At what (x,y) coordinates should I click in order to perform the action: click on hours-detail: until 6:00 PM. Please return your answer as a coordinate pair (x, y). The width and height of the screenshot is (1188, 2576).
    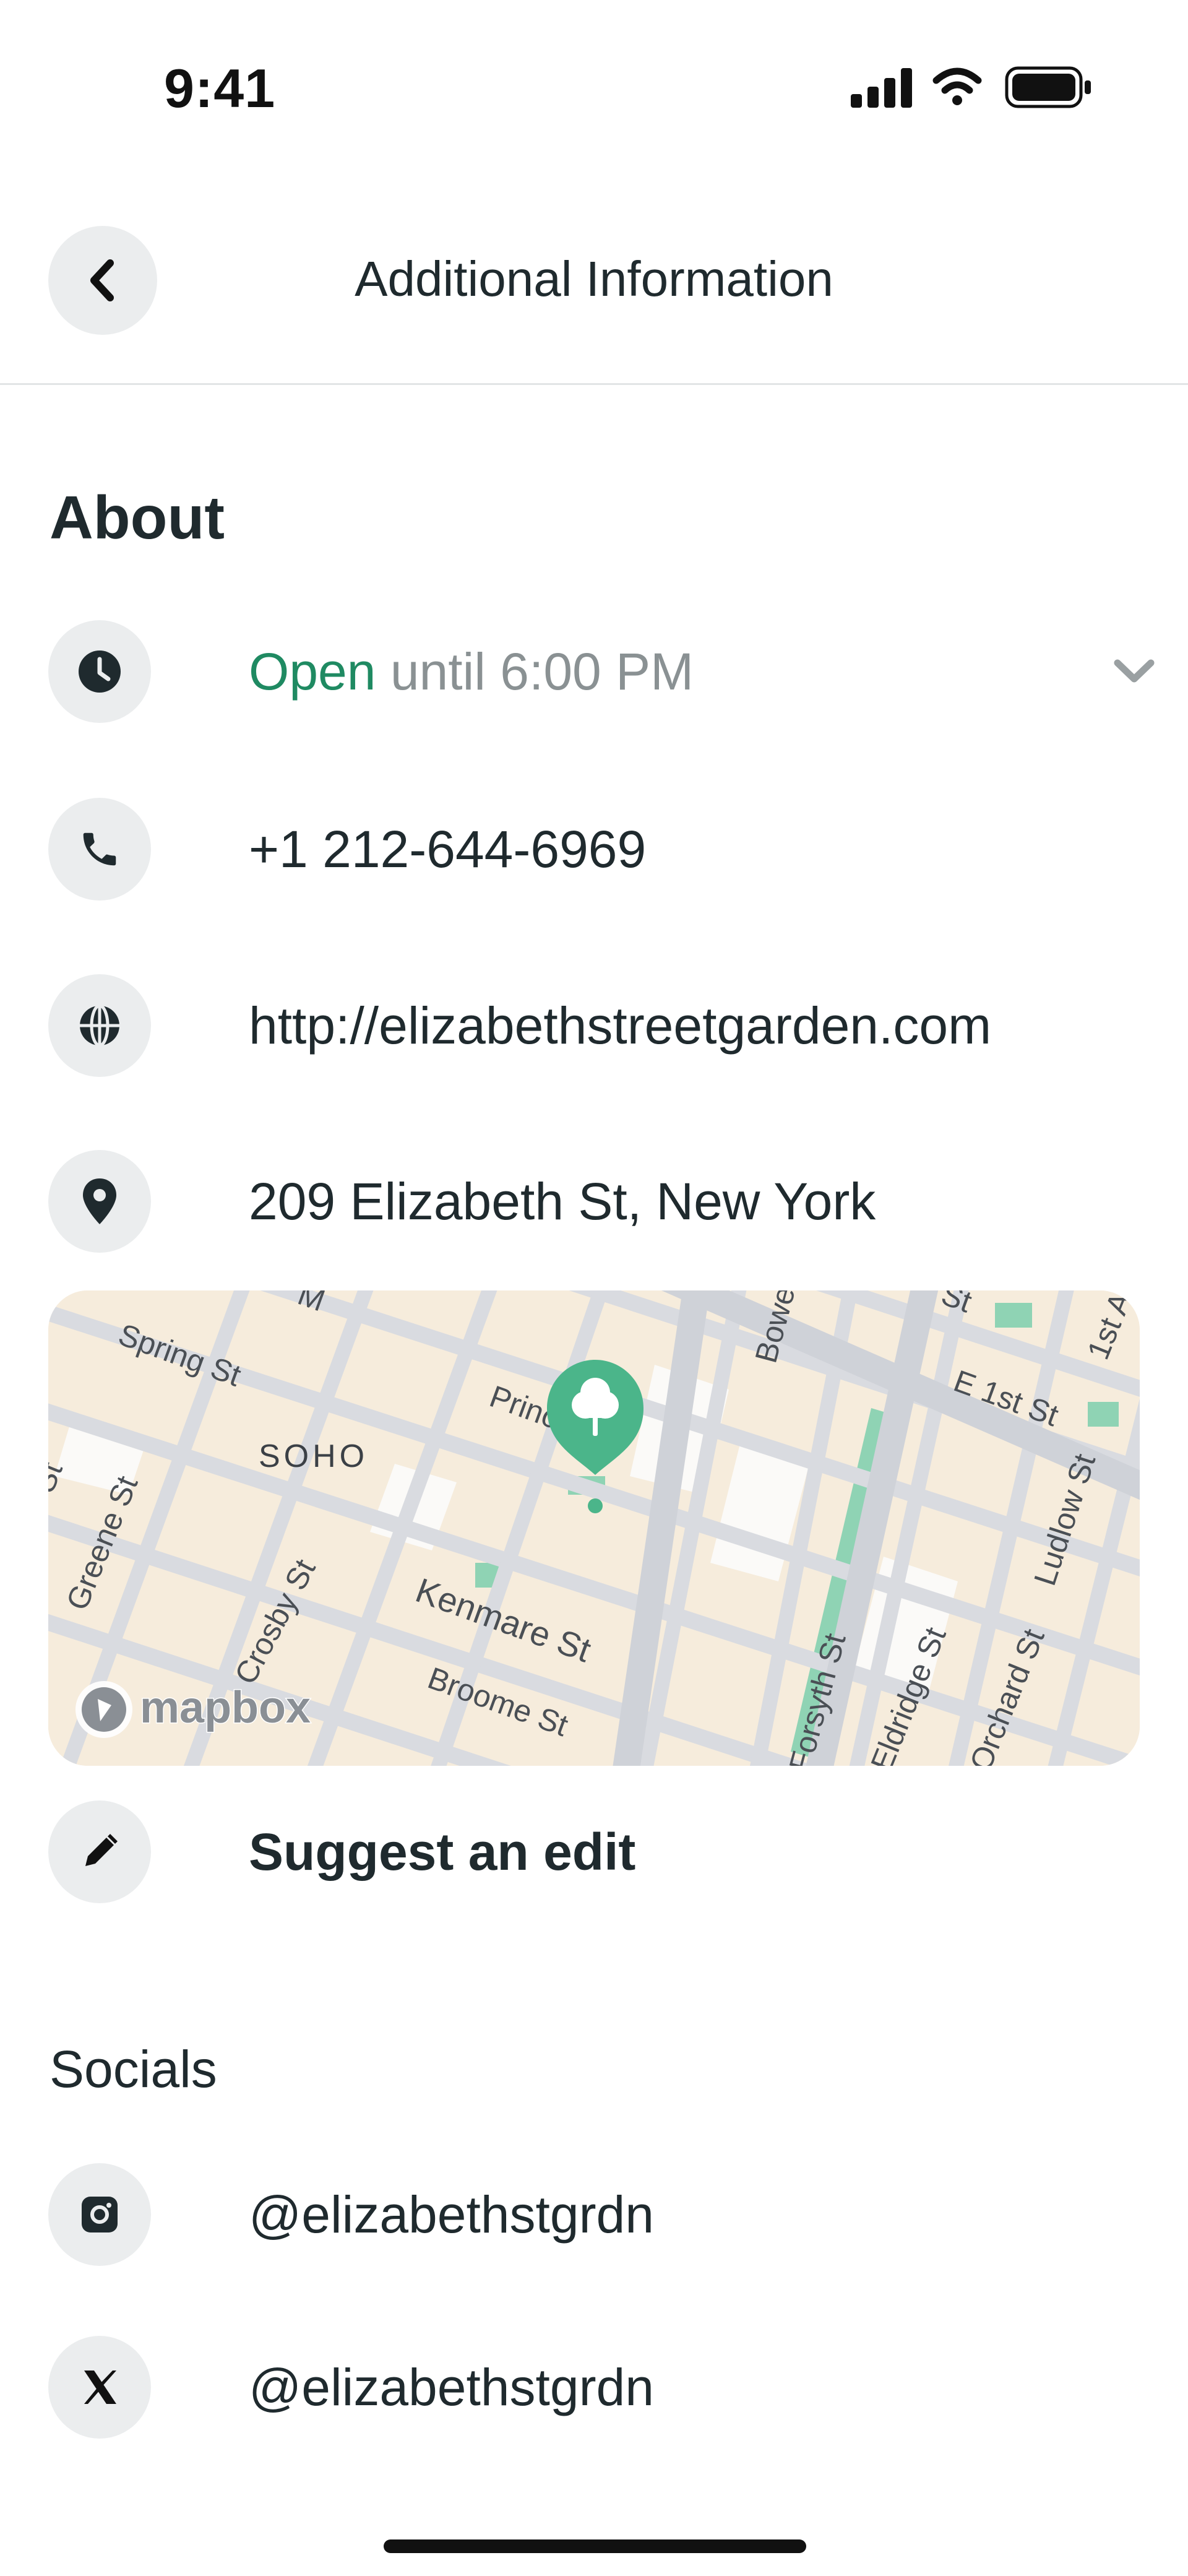
    Looking at the image, I should click on (542, 671).